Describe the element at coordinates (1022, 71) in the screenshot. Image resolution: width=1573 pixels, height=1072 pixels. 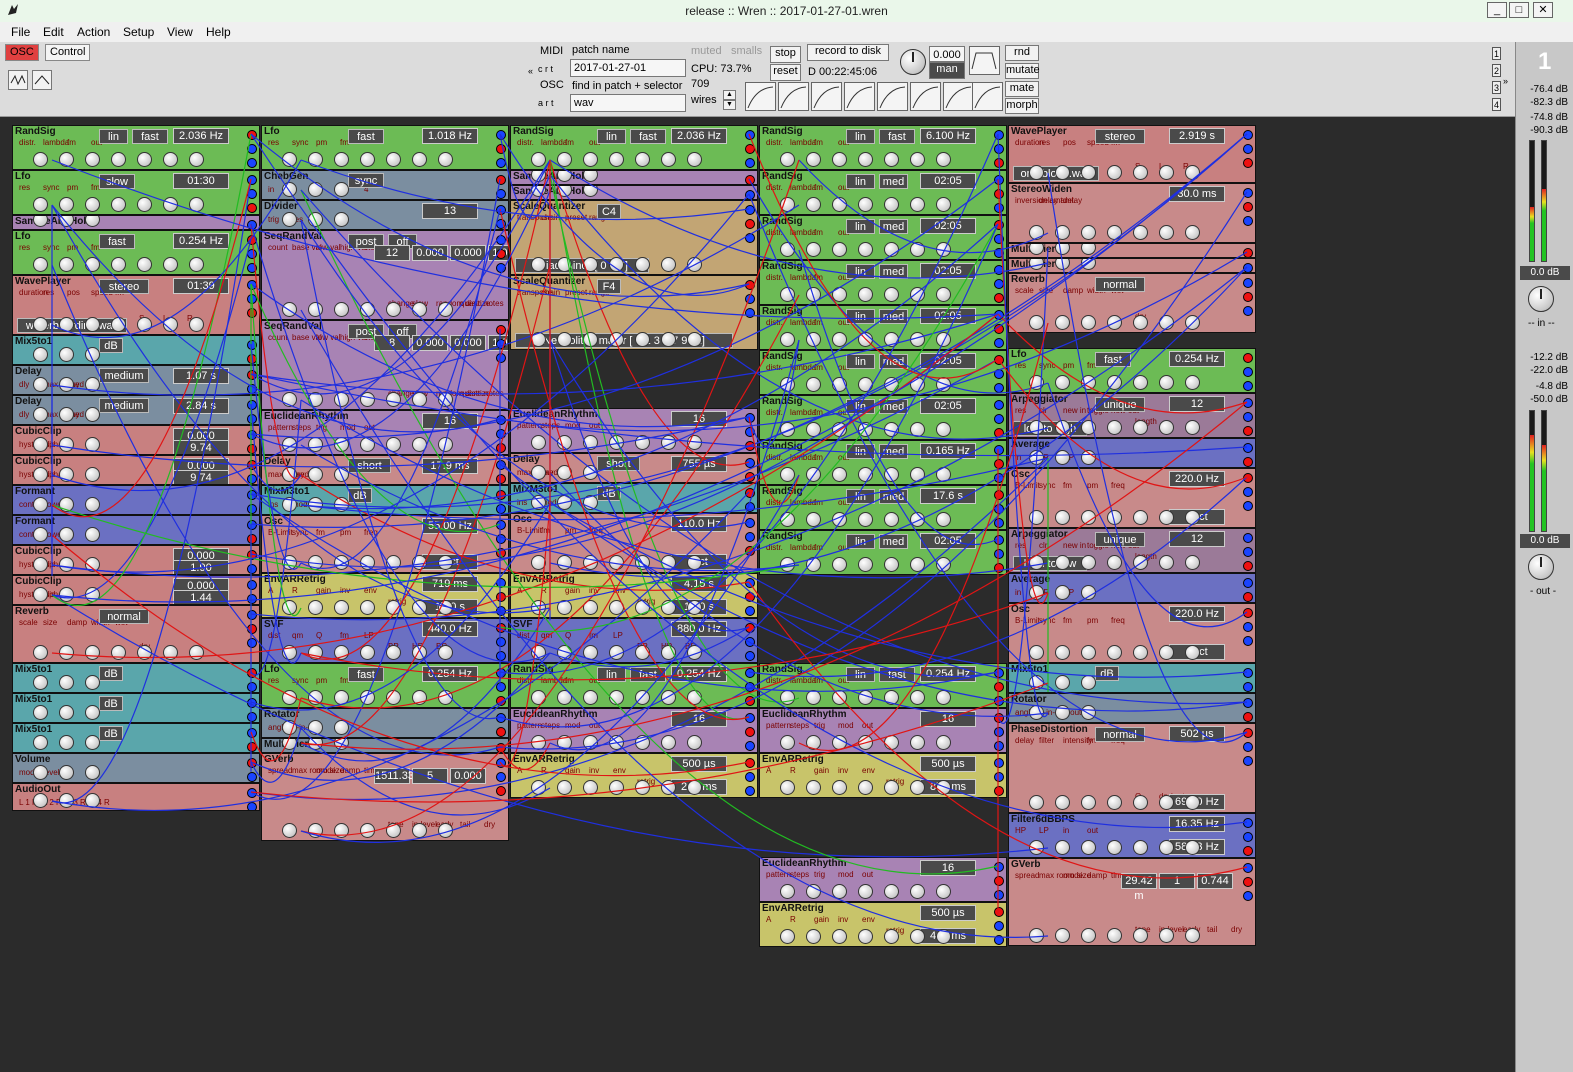
I see `mutate-button: mutate` at that location.